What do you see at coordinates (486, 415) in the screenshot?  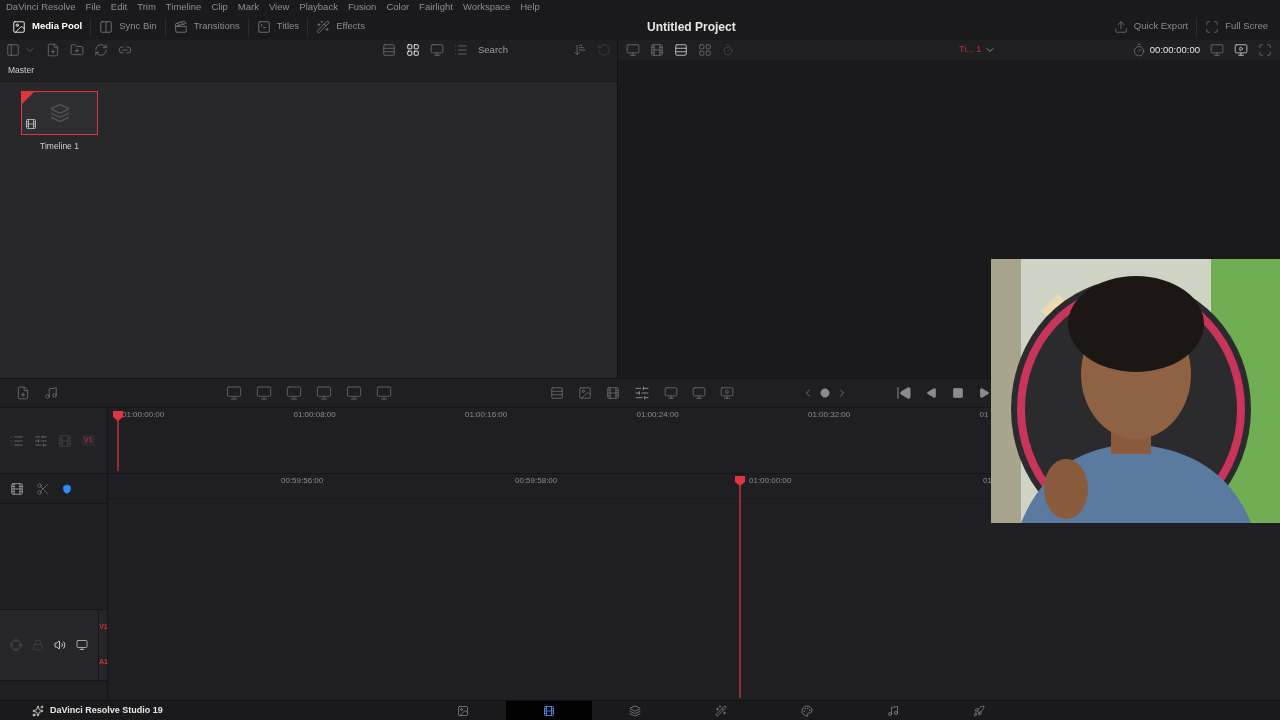 I see `timecode-label: 01:00:16:00` at bounding box center [486, 415].